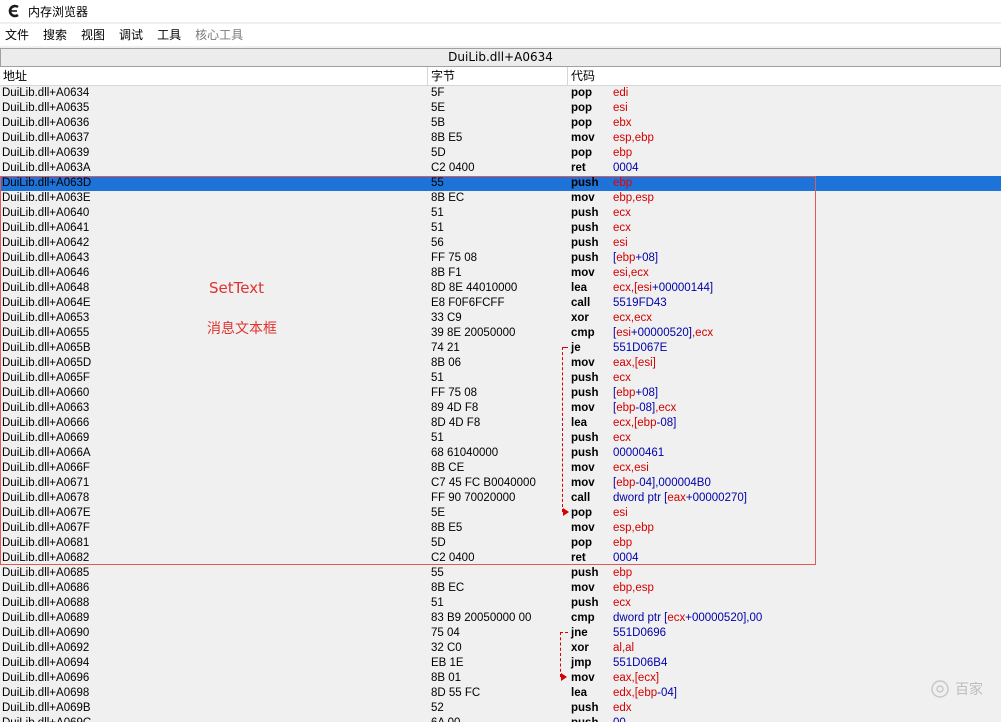  Describe the element at coordinates (640, 348) in the screenshot. I see `row-operands: 551D067E` at that location.